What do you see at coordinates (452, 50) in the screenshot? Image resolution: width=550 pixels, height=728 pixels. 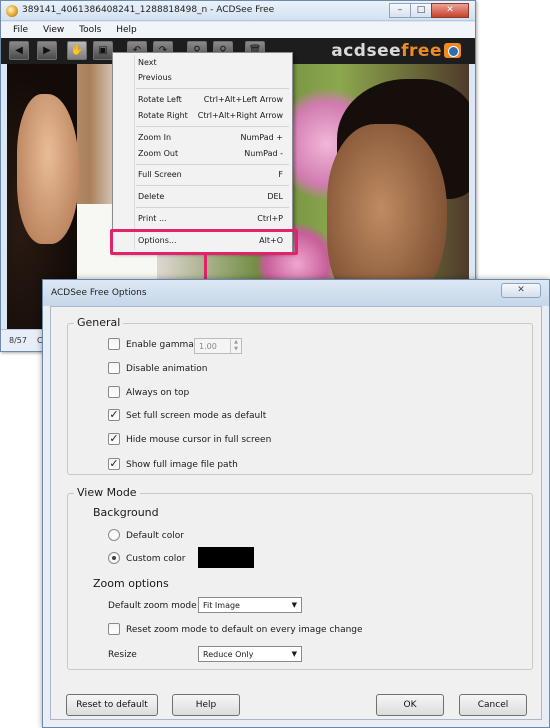 I see `camera-icon` at bounding box center [452, 50].